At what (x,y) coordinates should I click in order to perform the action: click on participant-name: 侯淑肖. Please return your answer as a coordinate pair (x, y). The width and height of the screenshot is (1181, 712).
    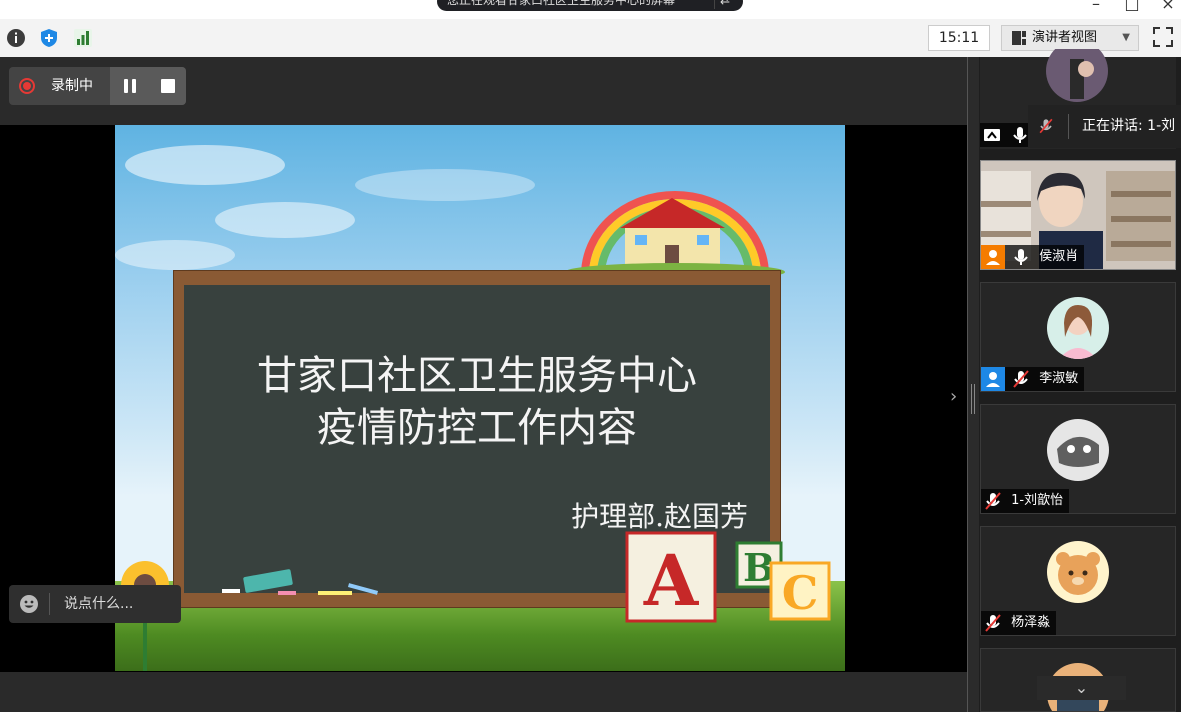
    Looking at the image, I should click on (1059, 256).